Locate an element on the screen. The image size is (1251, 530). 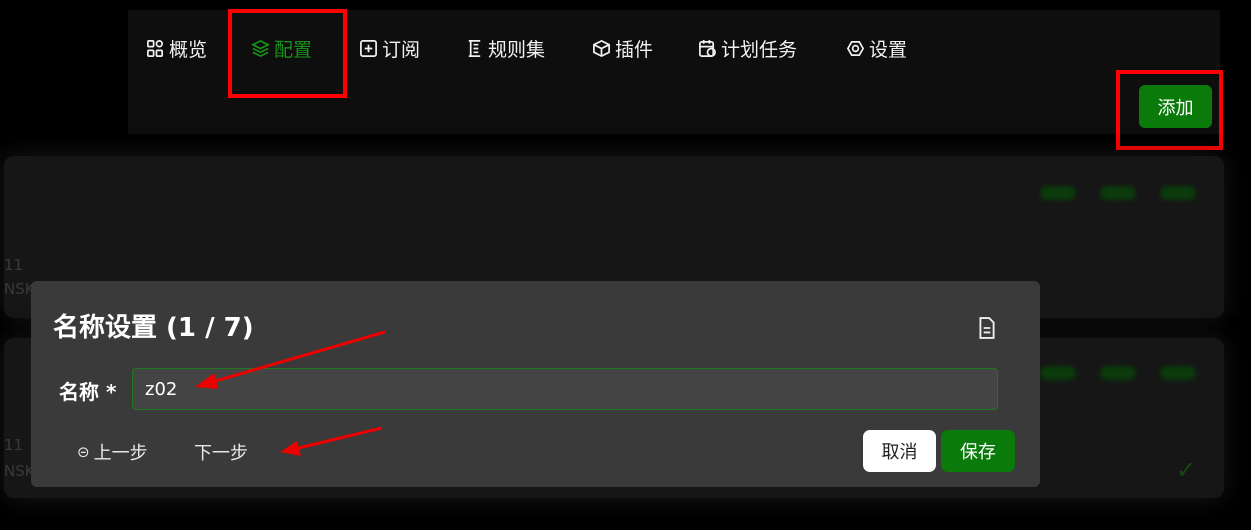
nav-item-scheduled-tasks: 计划任务 is located at coordinates (747, 48).